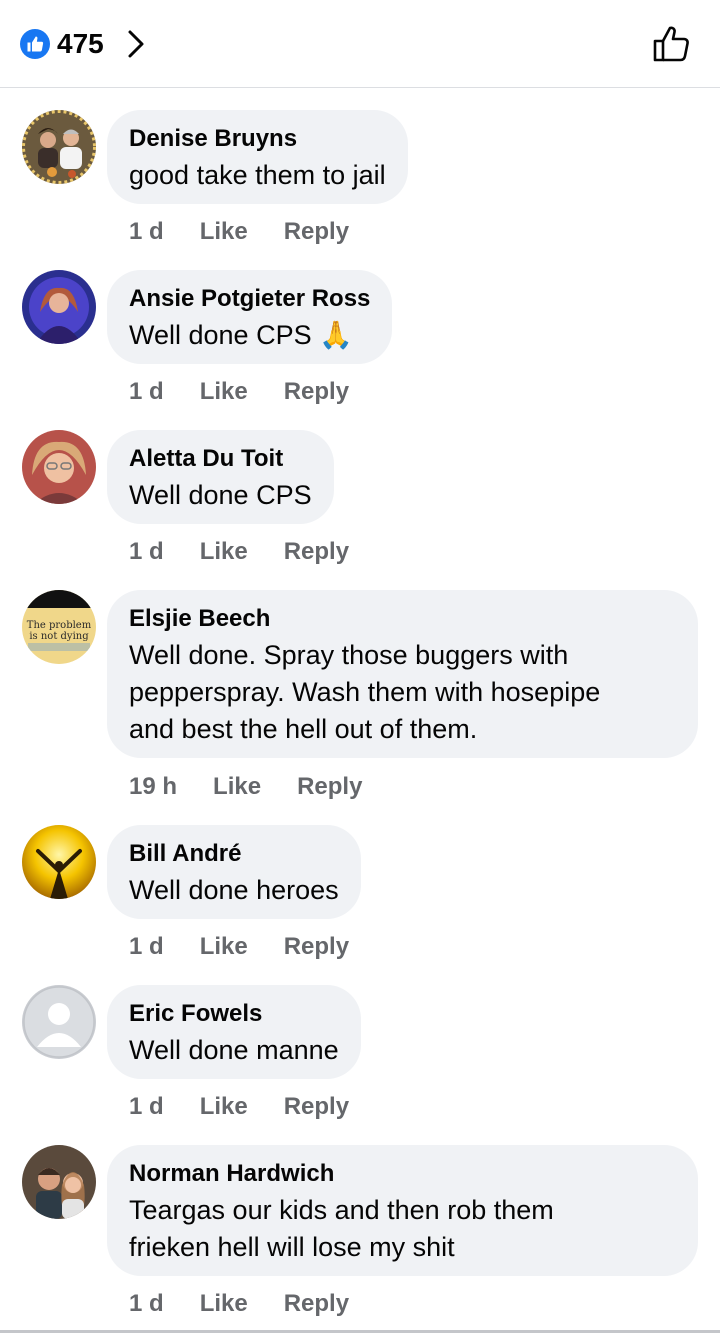 Image resolution: width=720 pixels, height=1333 pixels. Describe the element at coordinates (250, 317) in the screenshot. I see `comment-bubble: Ansie Potgieter Ross Well done CPS 🙏` at that location.